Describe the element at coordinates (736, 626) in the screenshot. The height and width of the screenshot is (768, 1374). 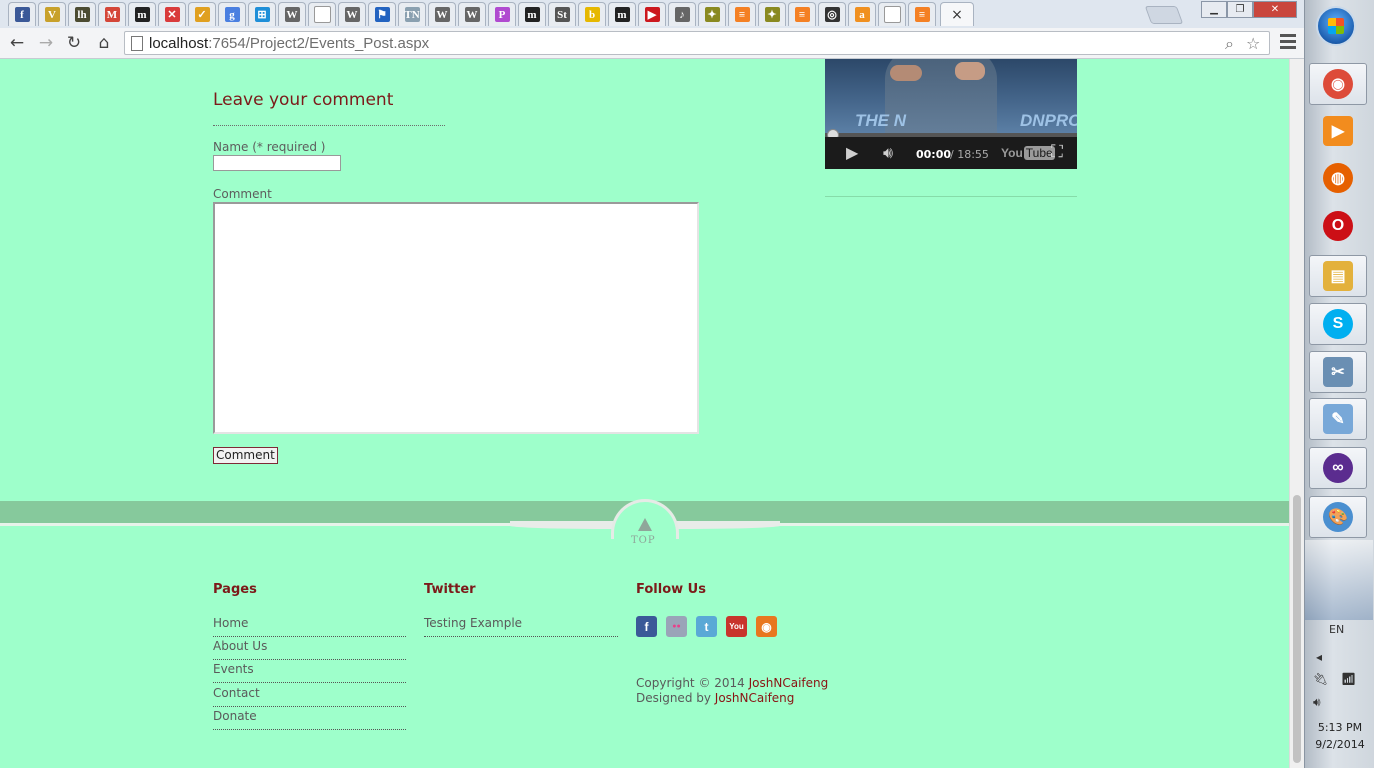
I see `youtube-icon: You` at that location.